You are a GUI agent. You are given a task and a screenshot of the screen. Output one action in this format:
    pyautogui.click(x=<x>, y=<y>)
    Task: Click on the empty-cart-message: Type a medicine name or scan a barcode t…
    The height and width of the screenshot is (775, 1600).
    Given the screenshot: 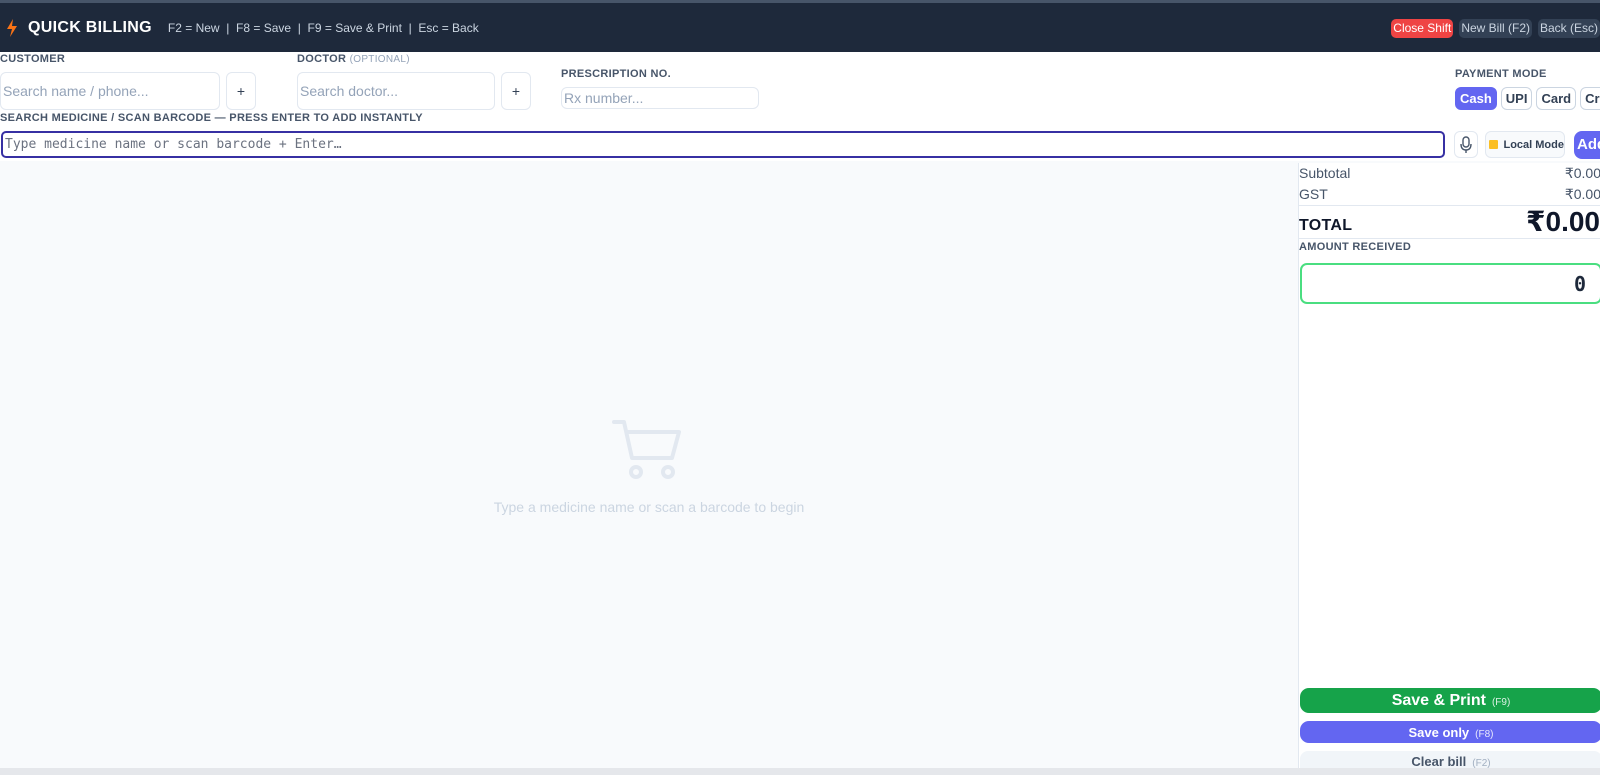 What is the action you would take?
    pyautogui.click(x=649, y=507)
    